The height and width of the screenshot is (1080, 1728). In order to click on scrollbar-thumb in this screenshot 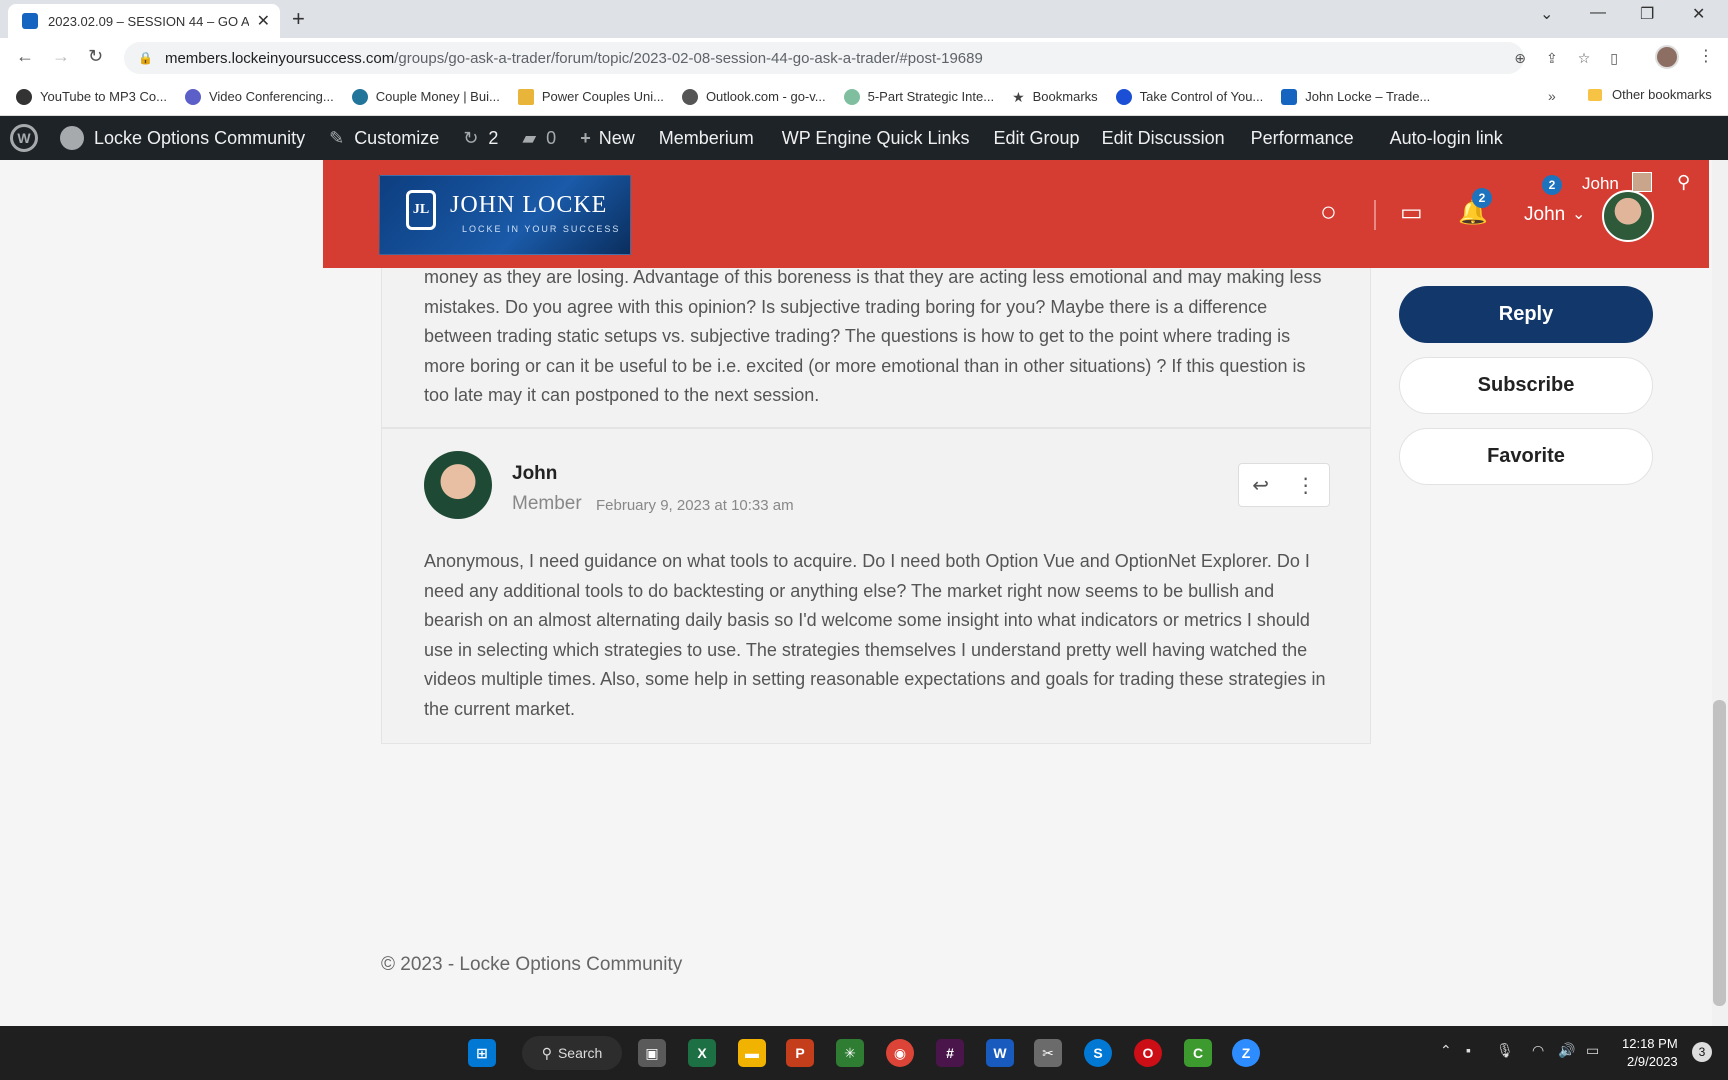, I will do `click(1719, 853)`.